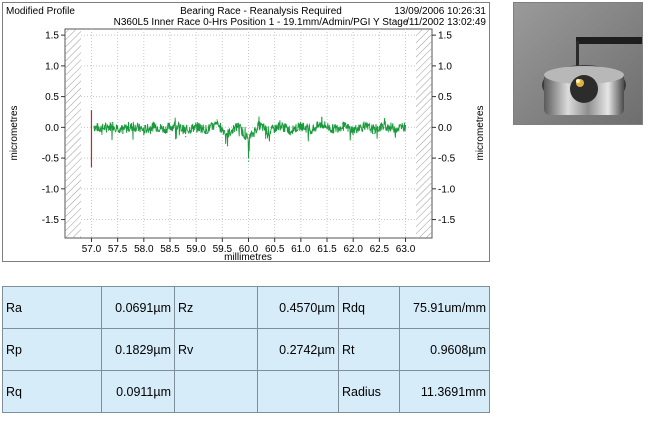 The width and height of the screenshot is (656, 421). I want to click on table-row: Ra 0.0691µm Rz 0.4570µm Rdq 75.91um/mm, so click(246, 307).